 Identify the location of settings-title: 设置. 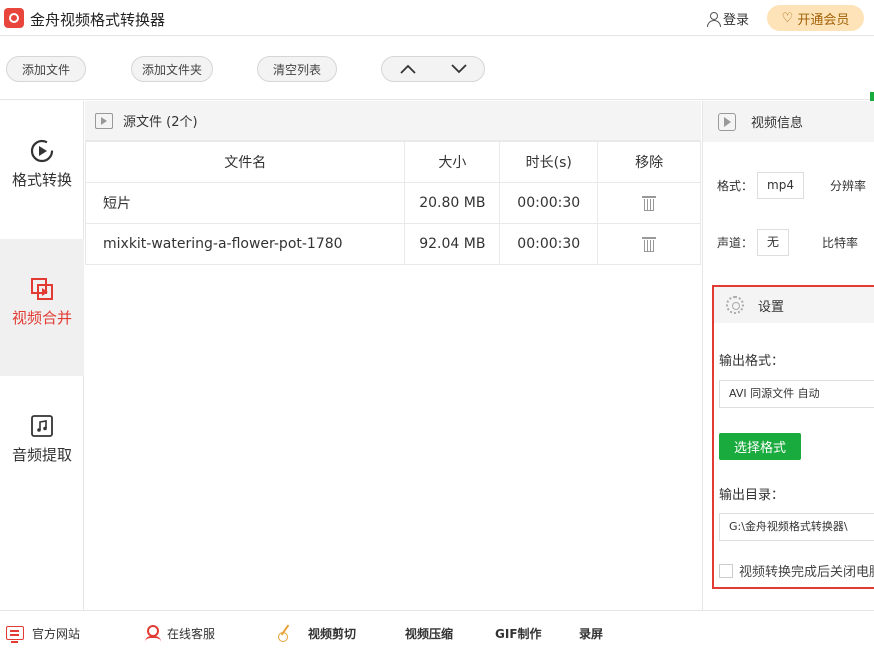
(771, 307).